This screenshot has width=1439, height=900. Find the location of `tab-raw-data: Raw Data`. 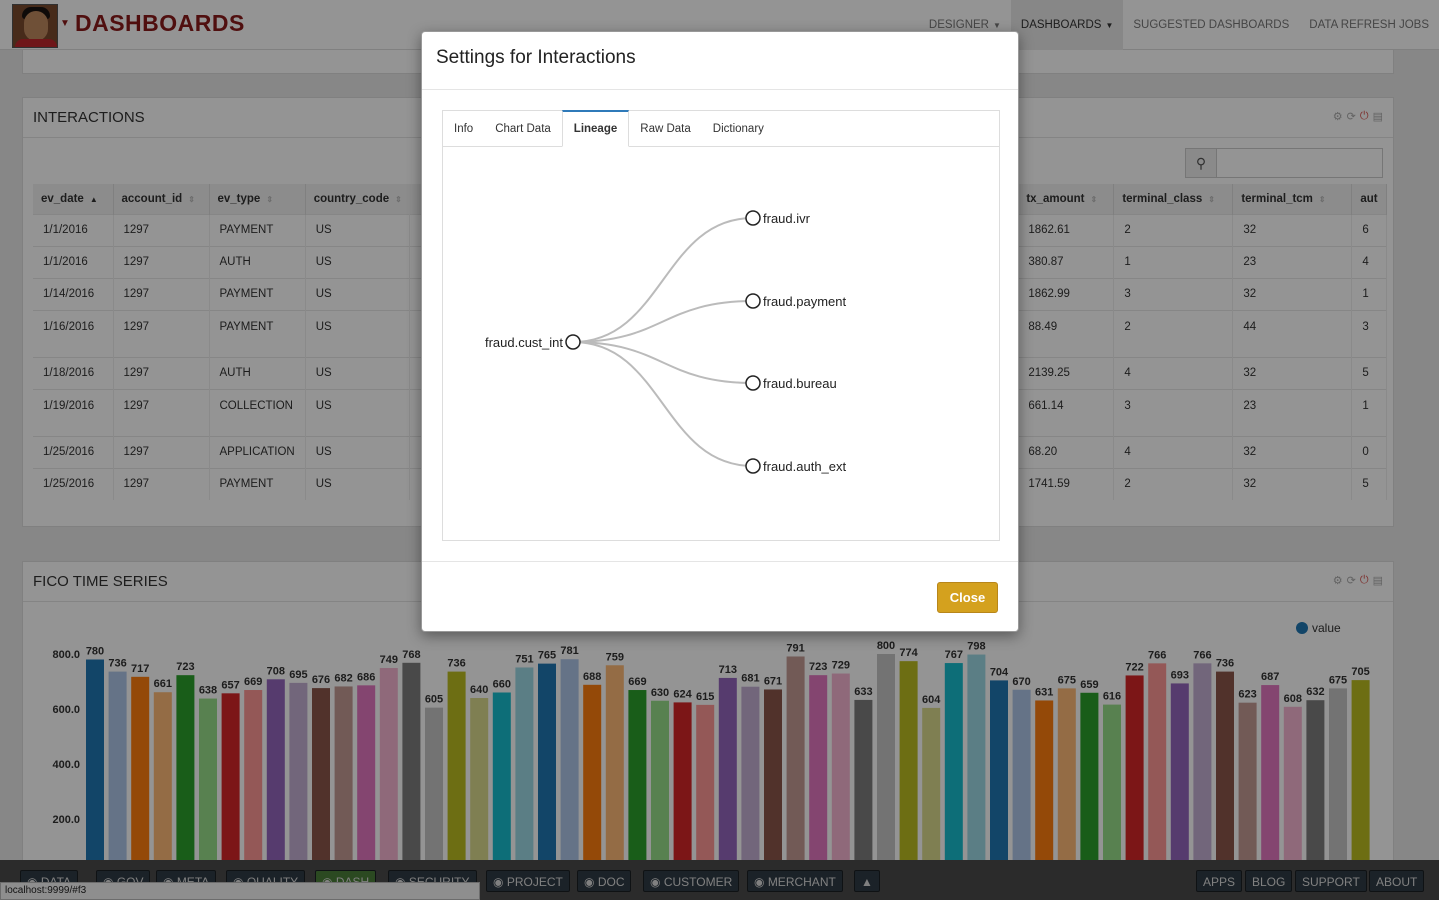

tab-raw-data: Raw Data is located at coordinates (665, 128).